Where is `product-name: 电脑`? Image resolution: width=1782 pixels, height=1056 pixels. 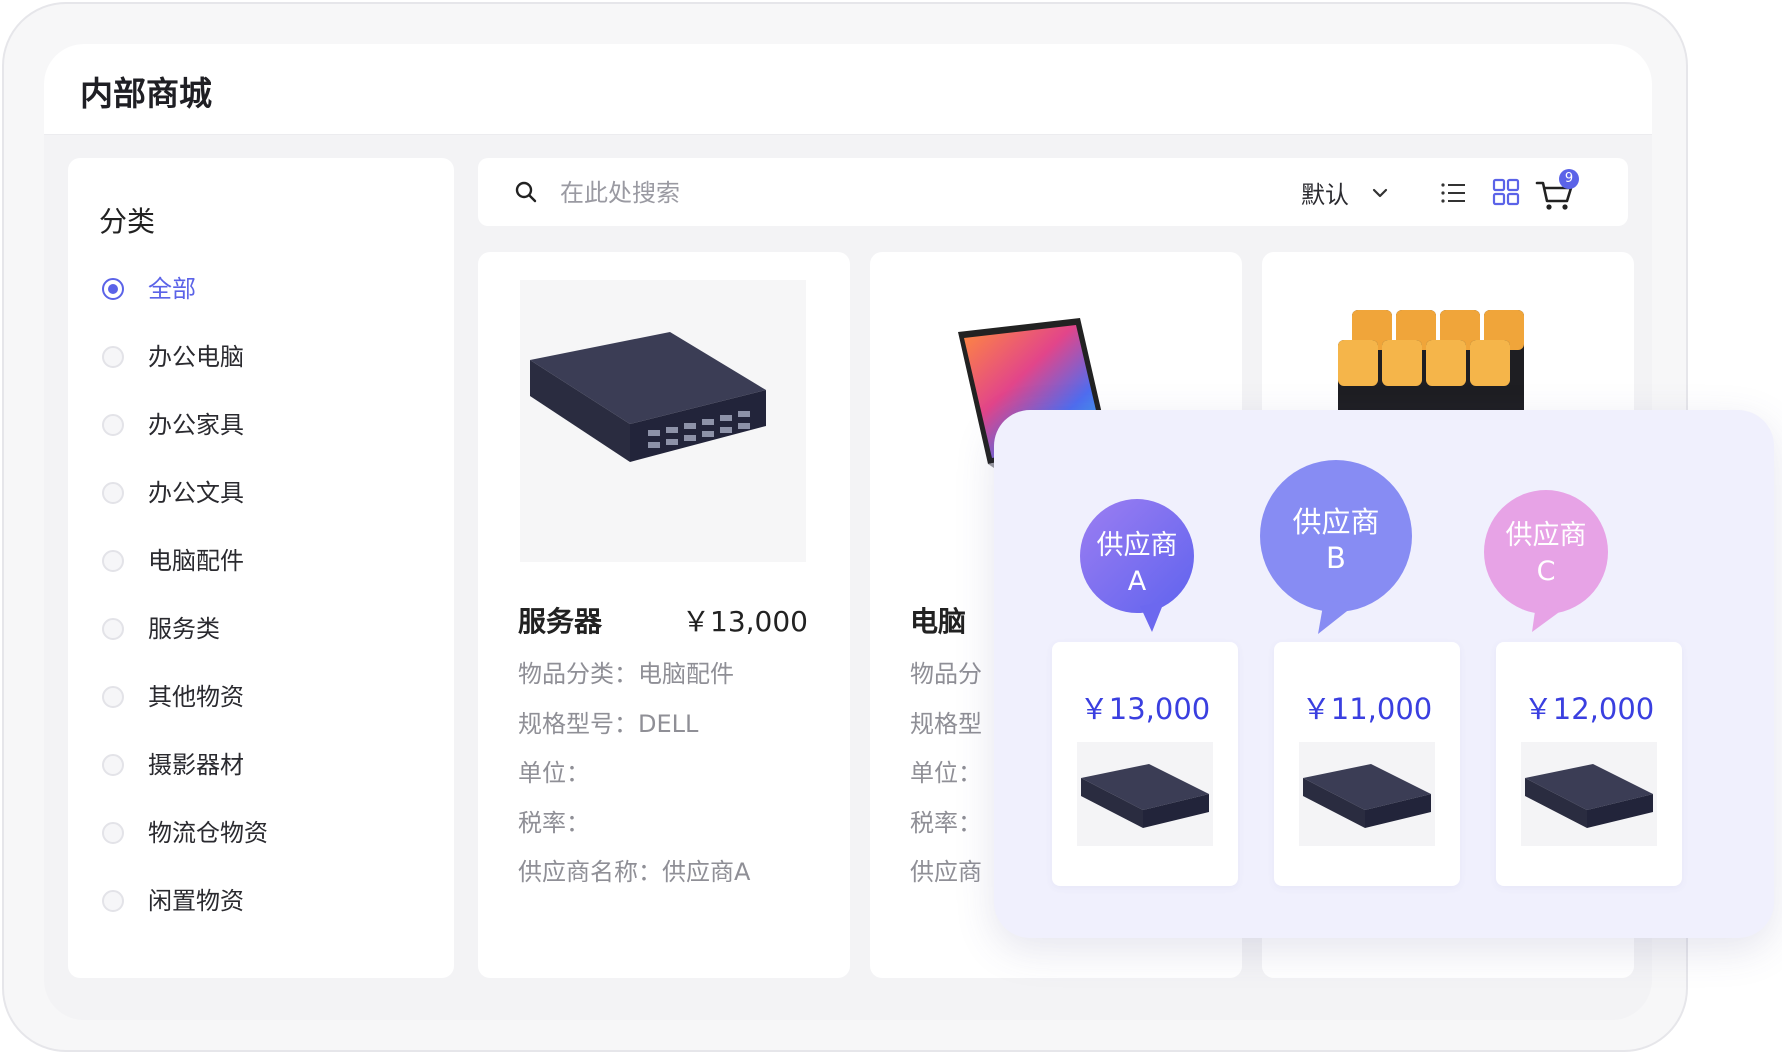 product-name: 电脑 is located at coordinates (938, 621).